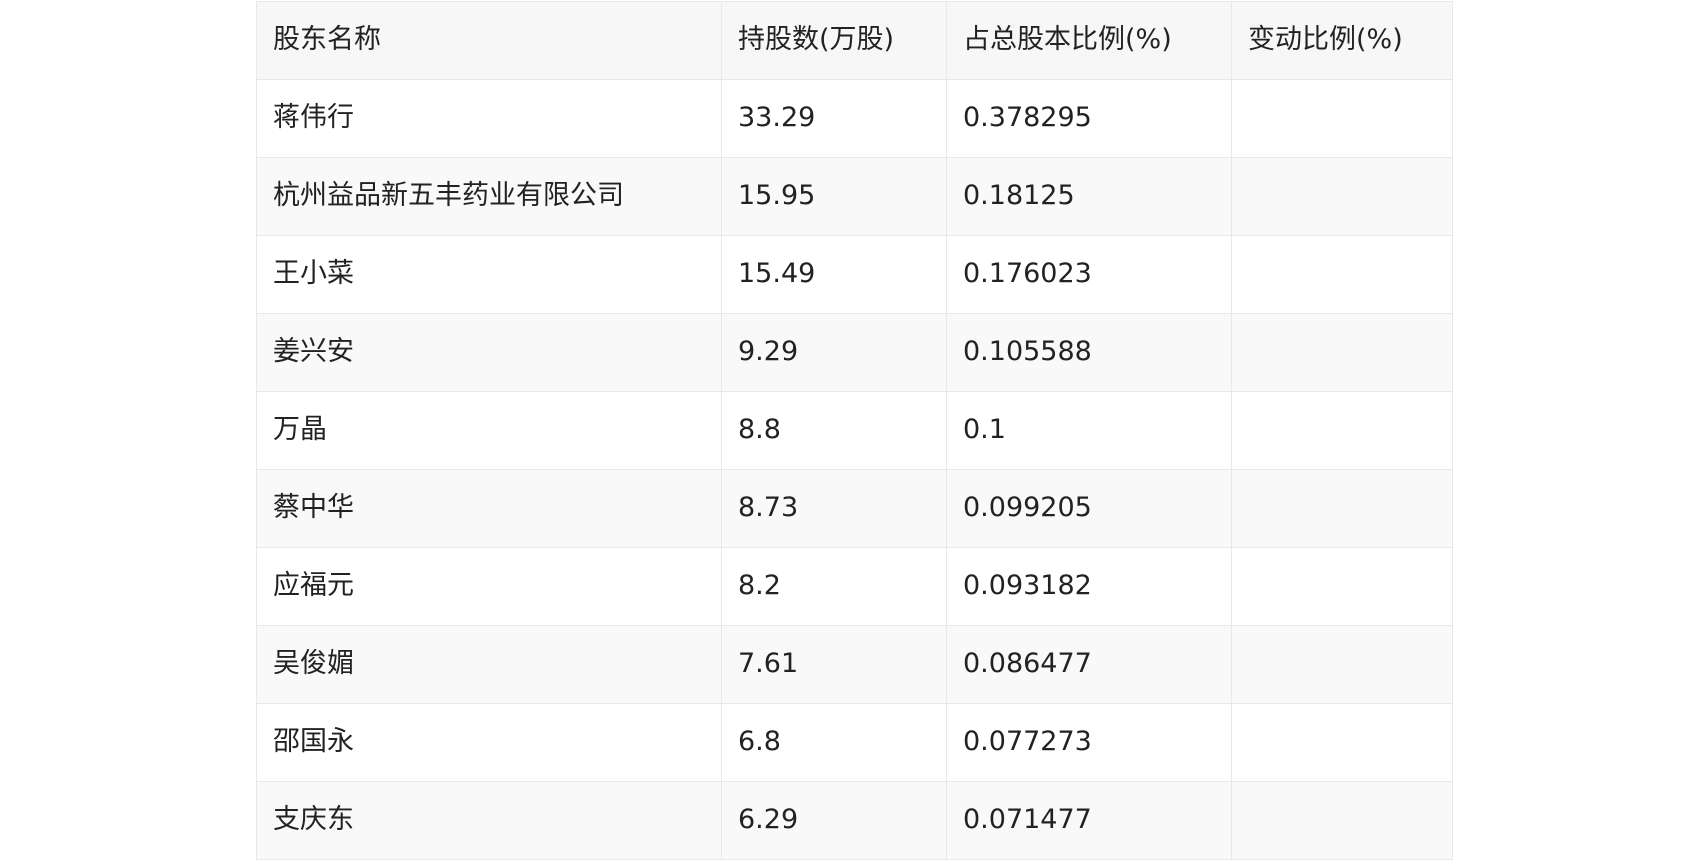 The image size is (1700, 860). Describe the element at coordinates (489, 274) in the screenshot. I see `cell-shareholder-name: 王小菜` at that location.